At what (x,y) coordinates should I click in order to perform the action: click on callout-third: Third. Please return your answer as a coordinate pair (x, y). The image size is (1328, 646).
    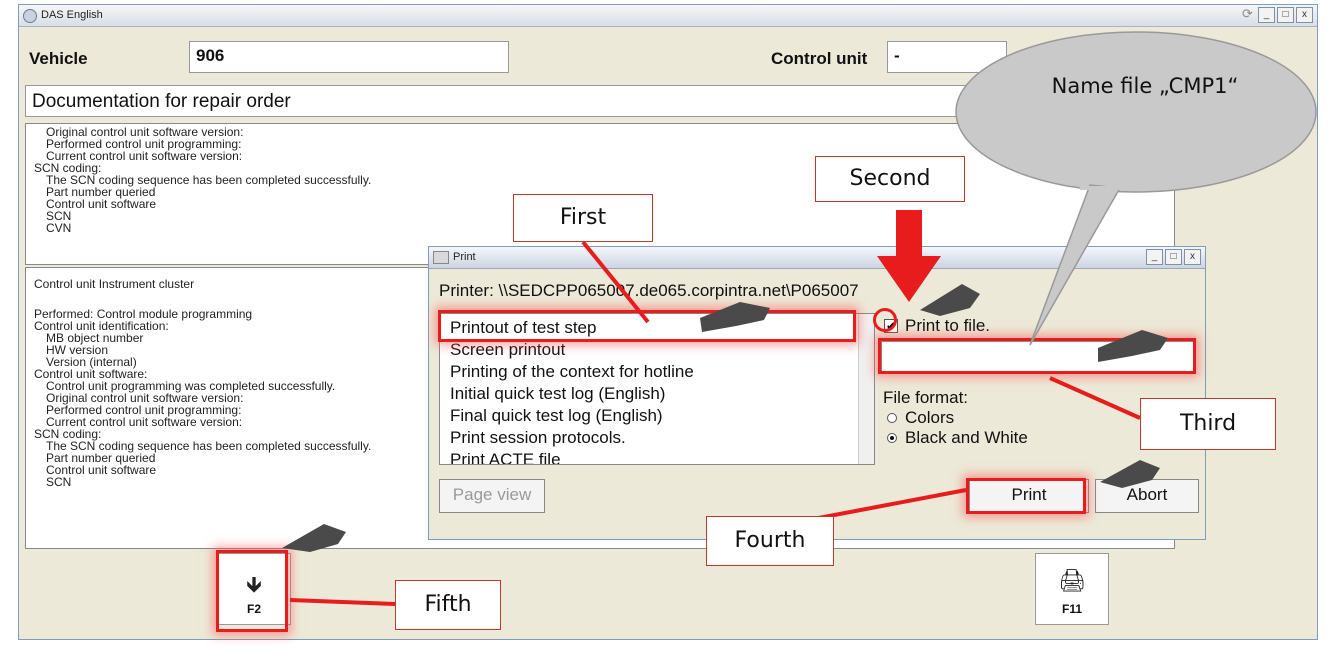
    Looking at the image, I should click on (1208, 424).